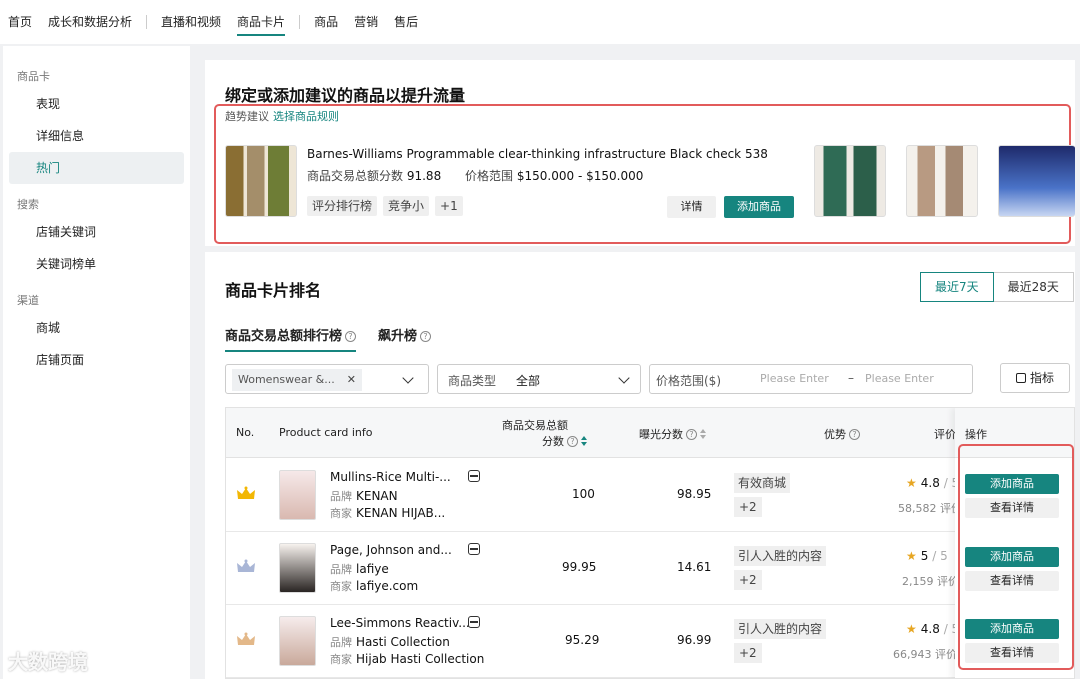 The height and width of the screenshot is (679, 1080). I want to click on exposure-score: 98.95, so click(694, 494).